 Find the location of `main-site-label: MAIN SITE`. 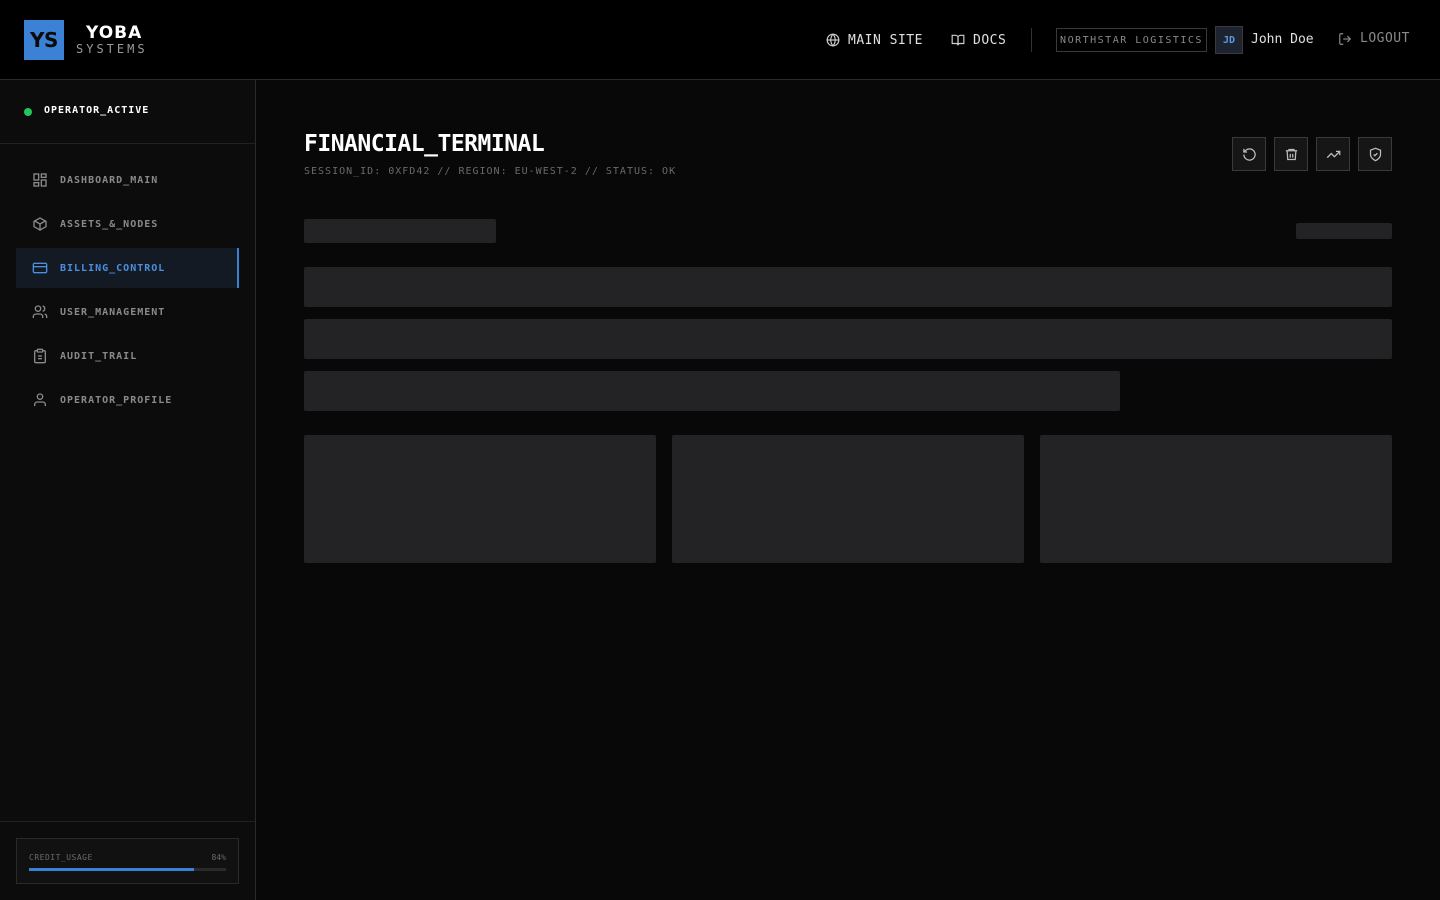

main-site-label: MAIN SITE is located at coordinates (885, 40).